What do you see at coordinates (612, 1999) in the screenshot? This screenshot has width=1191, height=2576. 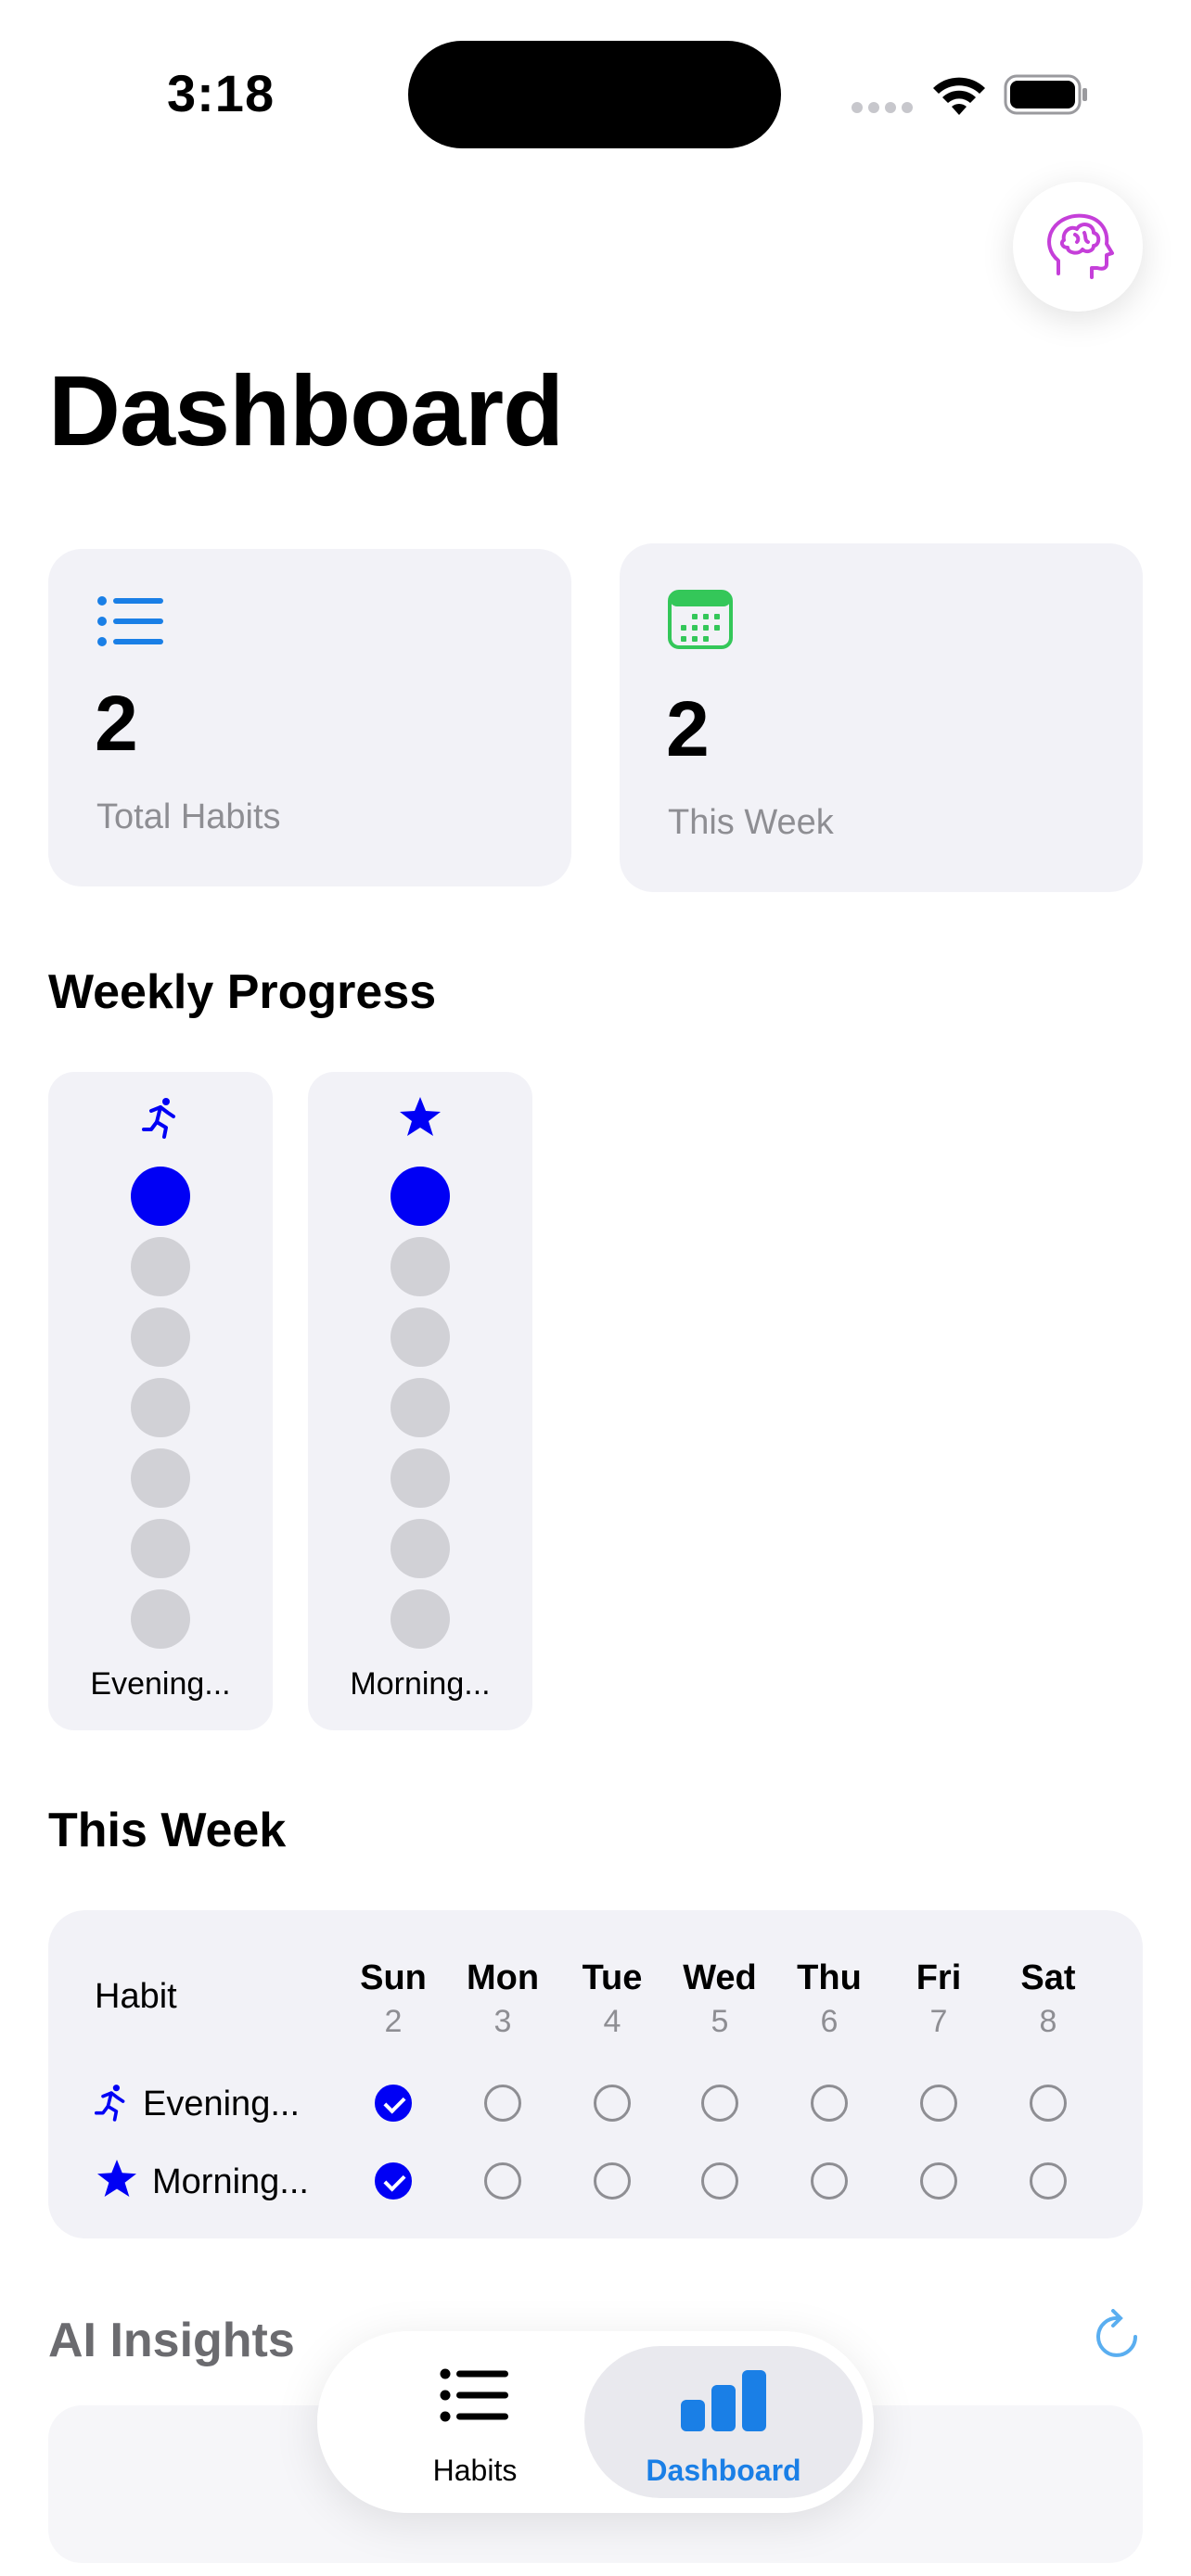 I see `day-header: Tue 4` at bounding box center [612, 1999].